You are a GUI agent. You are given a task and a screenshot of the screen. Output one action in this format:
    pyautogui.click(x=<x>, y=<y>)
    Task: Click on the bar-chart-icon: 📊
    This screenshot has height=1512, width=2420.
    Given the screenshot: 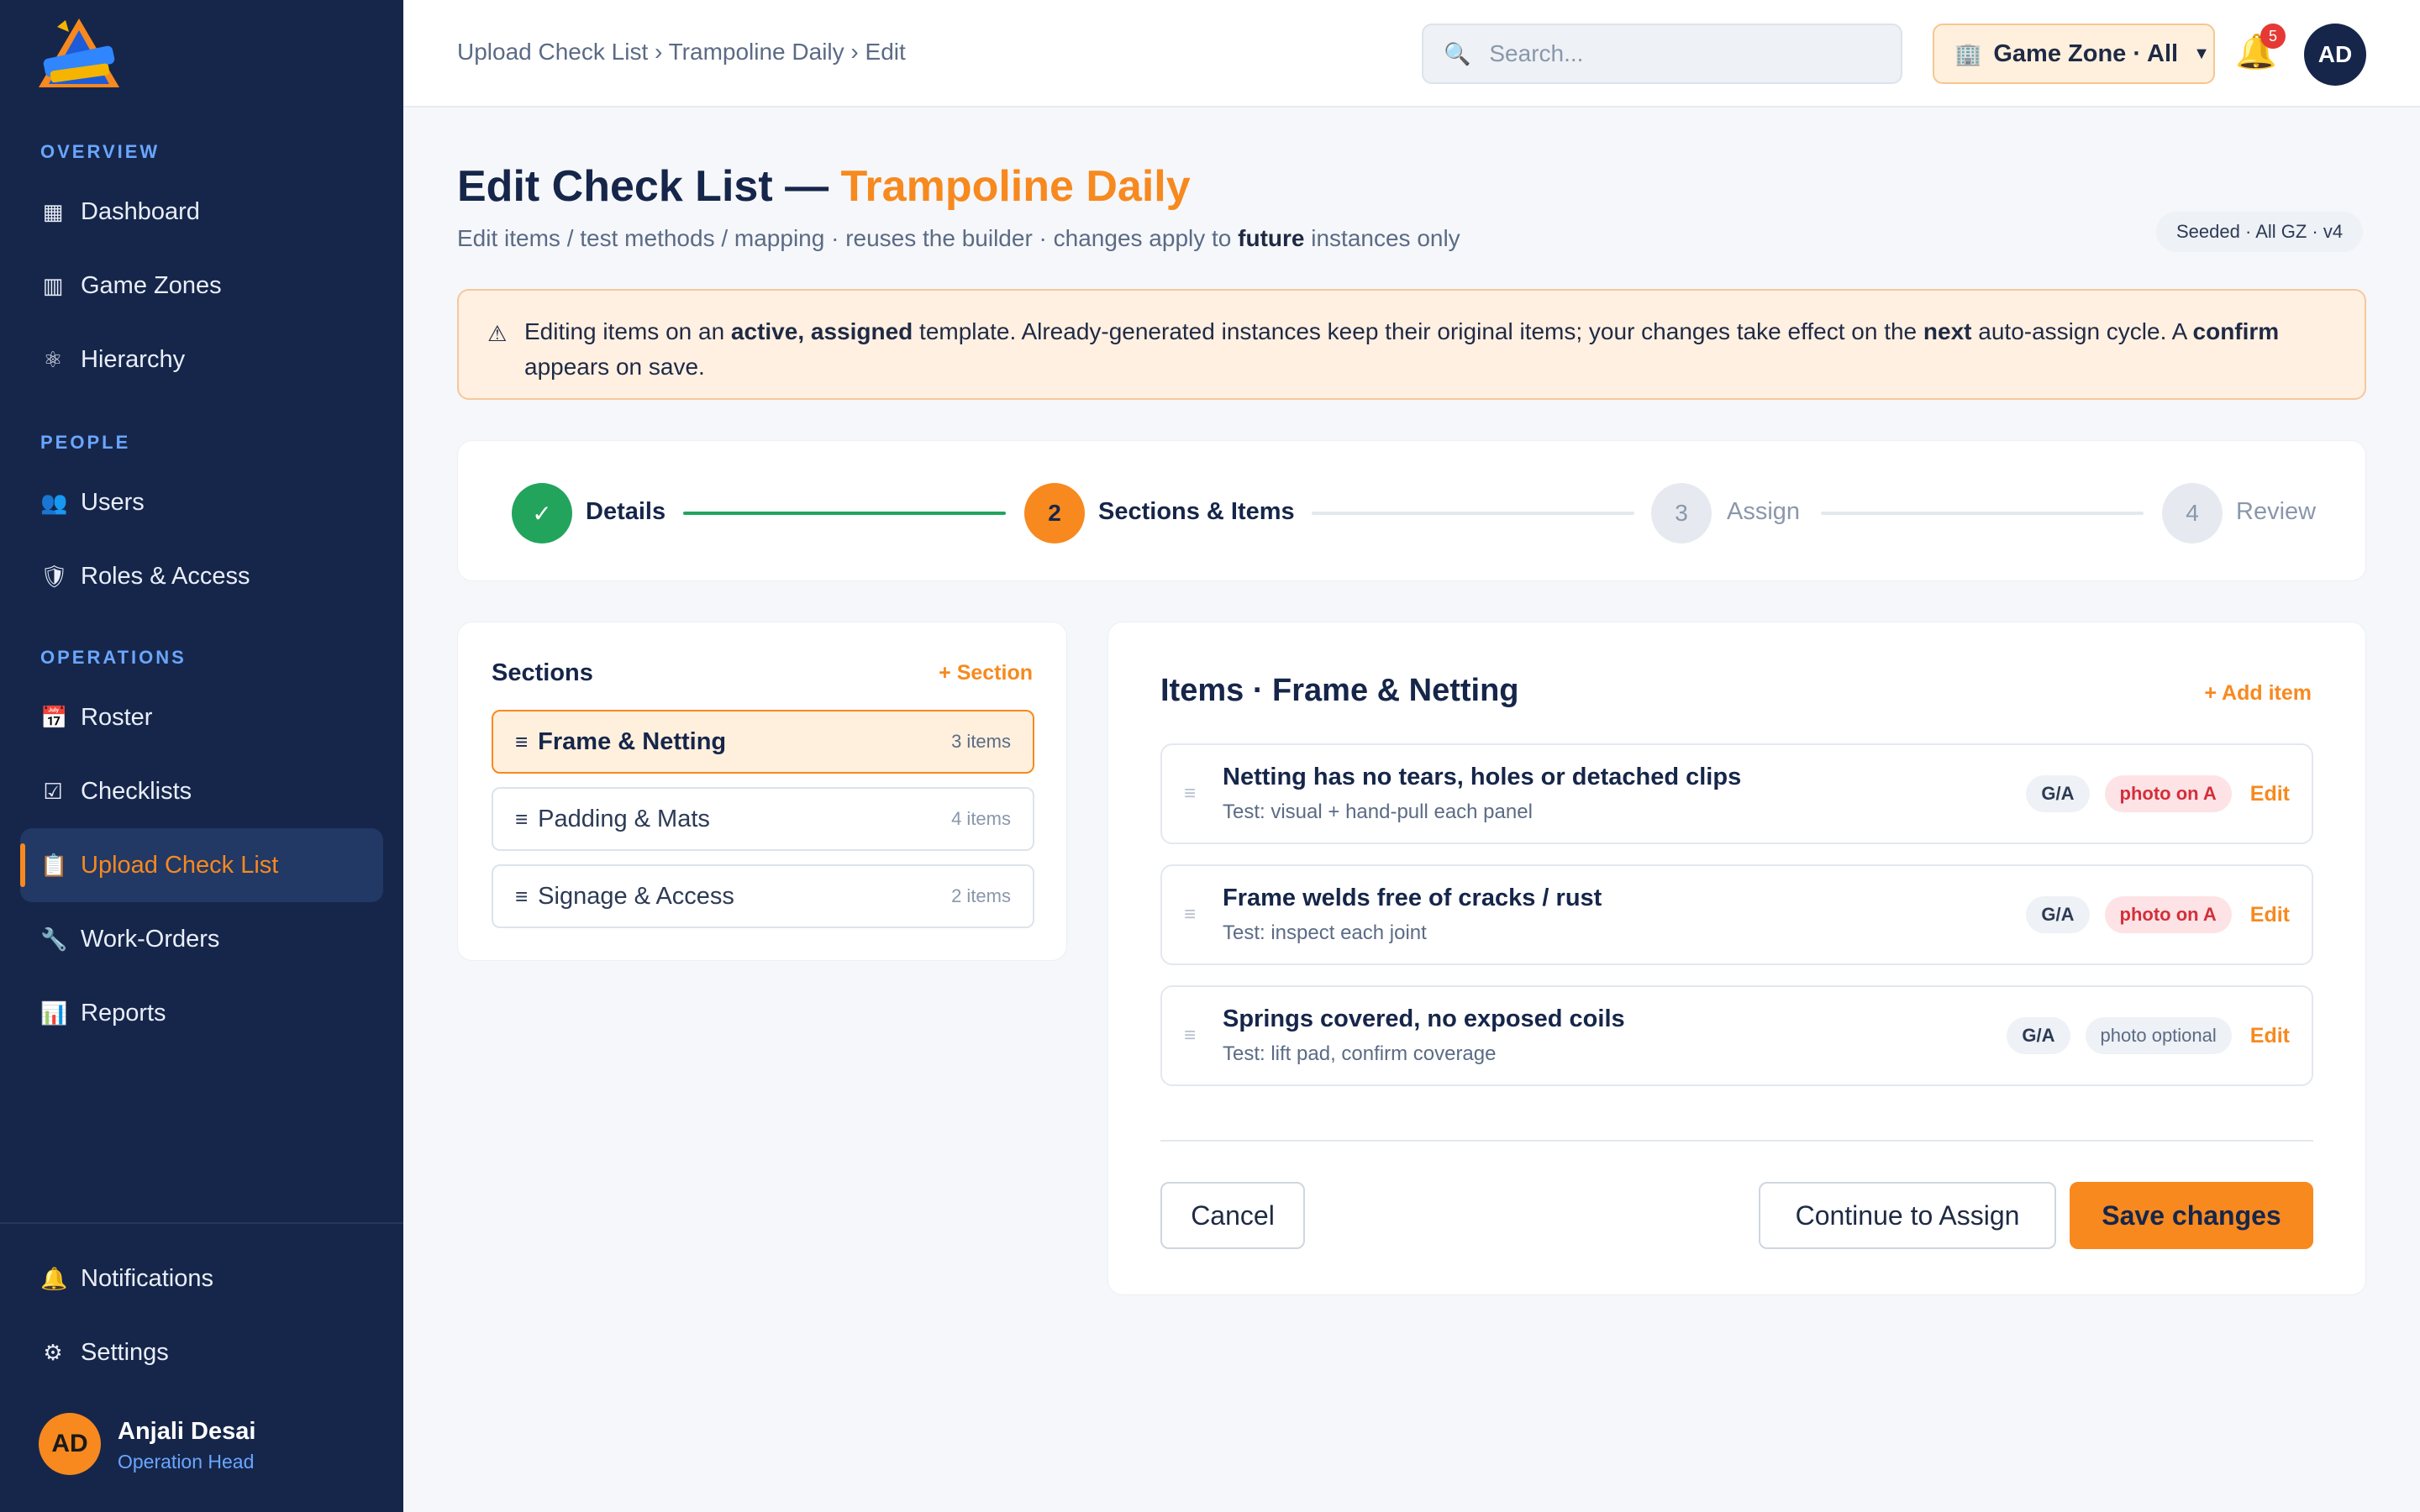 What is the action you would take?
    pyautogui.click(x=54, y=1013)
    